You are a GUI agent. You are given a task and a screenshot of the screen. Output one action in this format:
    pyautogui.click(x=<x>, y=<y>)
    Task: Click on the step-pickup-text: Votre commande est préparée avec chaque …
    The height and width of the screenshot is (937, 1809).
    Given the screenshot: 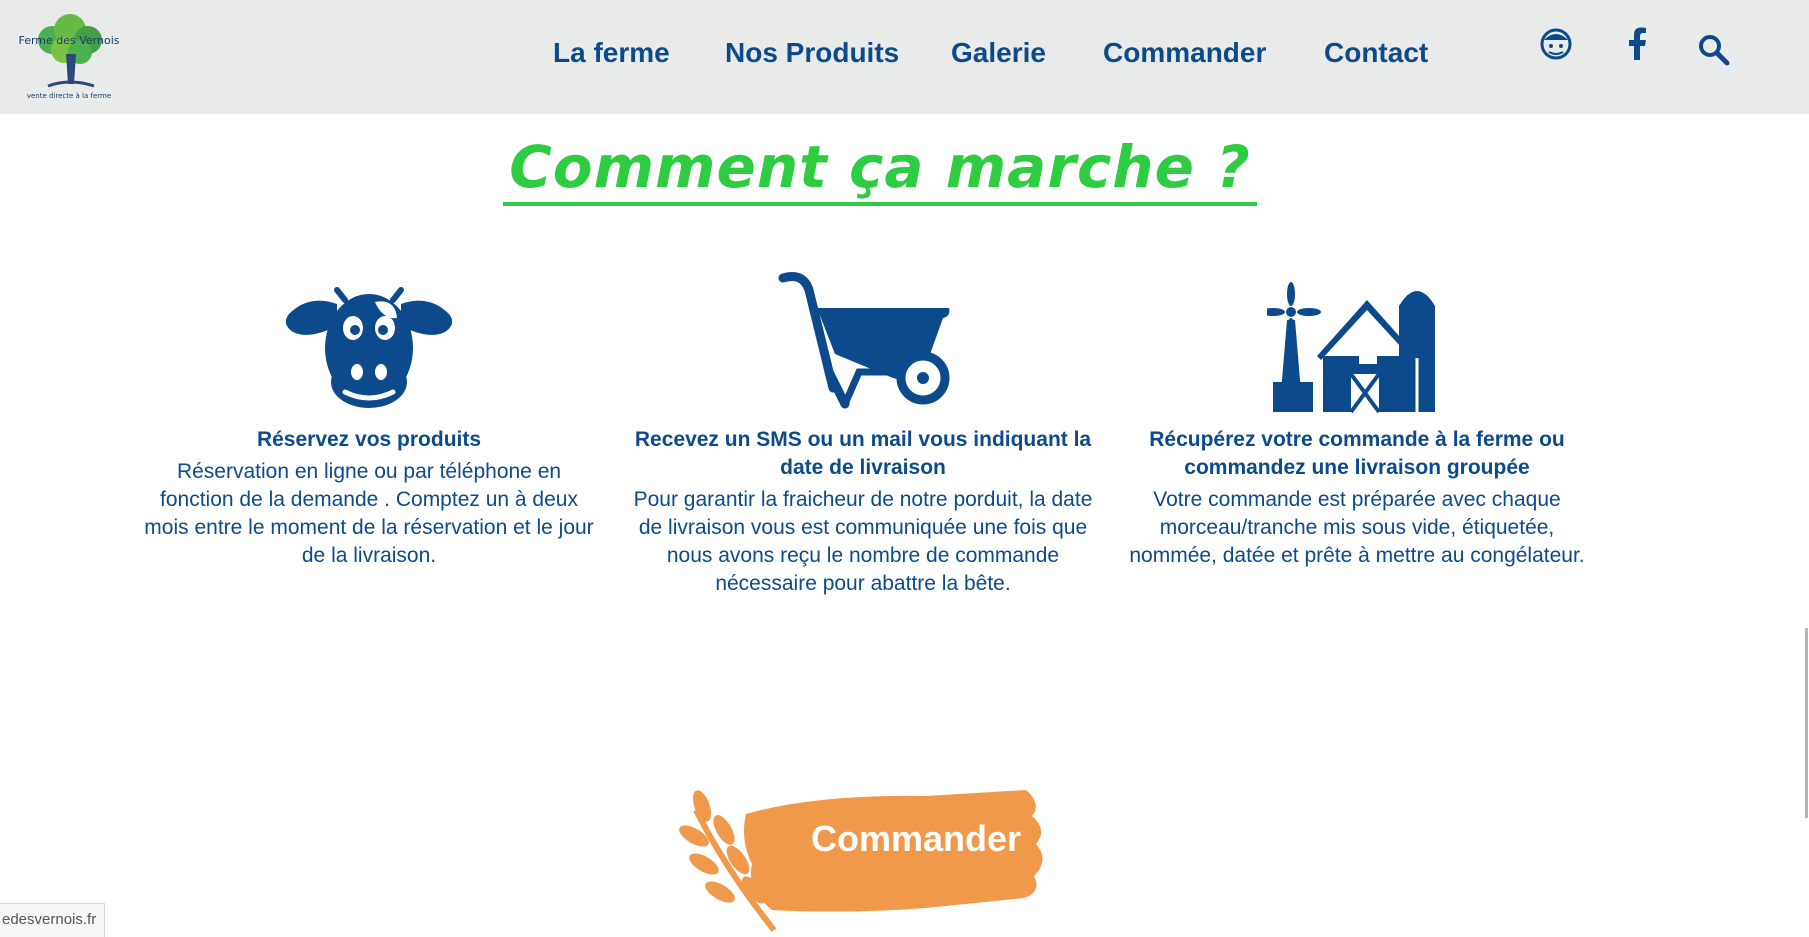 What is the action you would take?
    pyautogui.click(x=1357, y=527)
    